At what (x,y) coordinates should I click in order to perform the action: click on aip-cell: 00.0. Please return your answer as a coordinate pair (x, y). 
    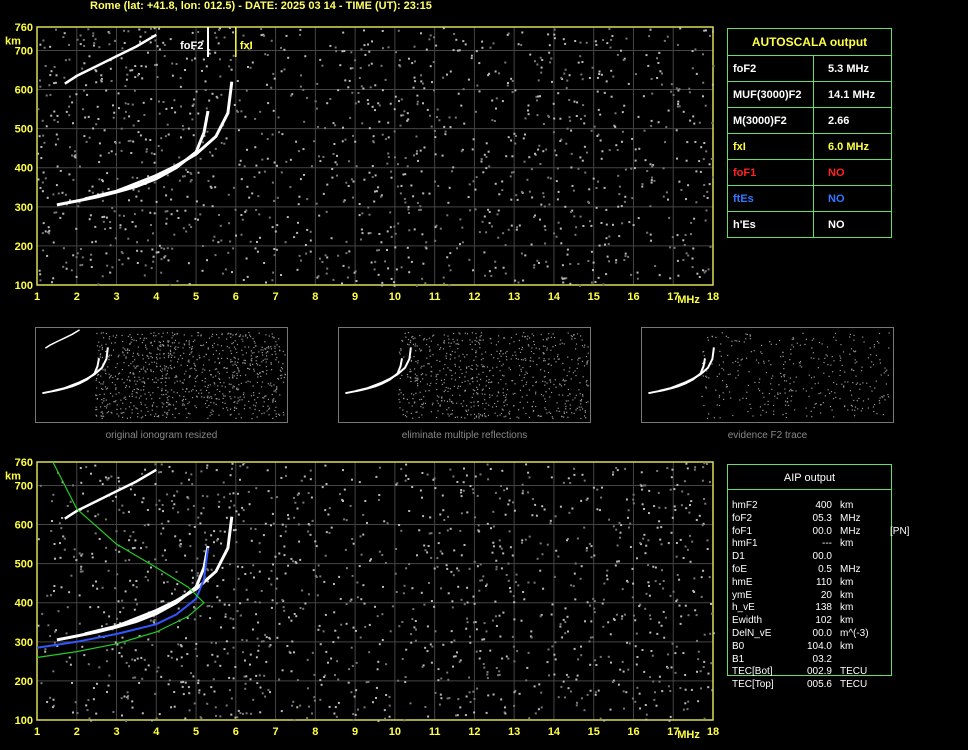
    Looking at the image, I should click on (822, 633).